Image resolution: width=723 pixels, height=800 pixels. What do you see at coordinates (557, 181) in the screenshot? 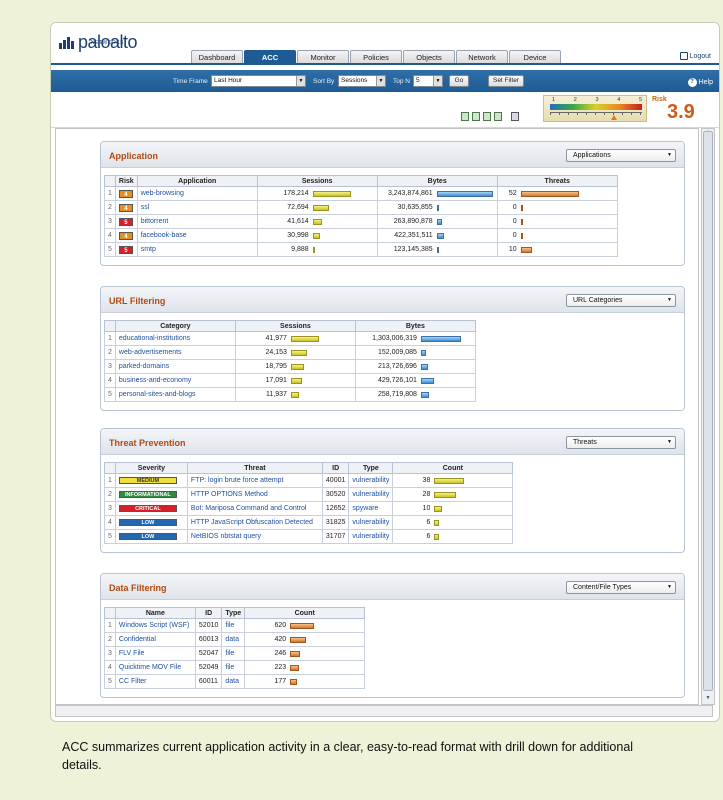
I see `column-header: Threats` at bounding box center [557, 181].